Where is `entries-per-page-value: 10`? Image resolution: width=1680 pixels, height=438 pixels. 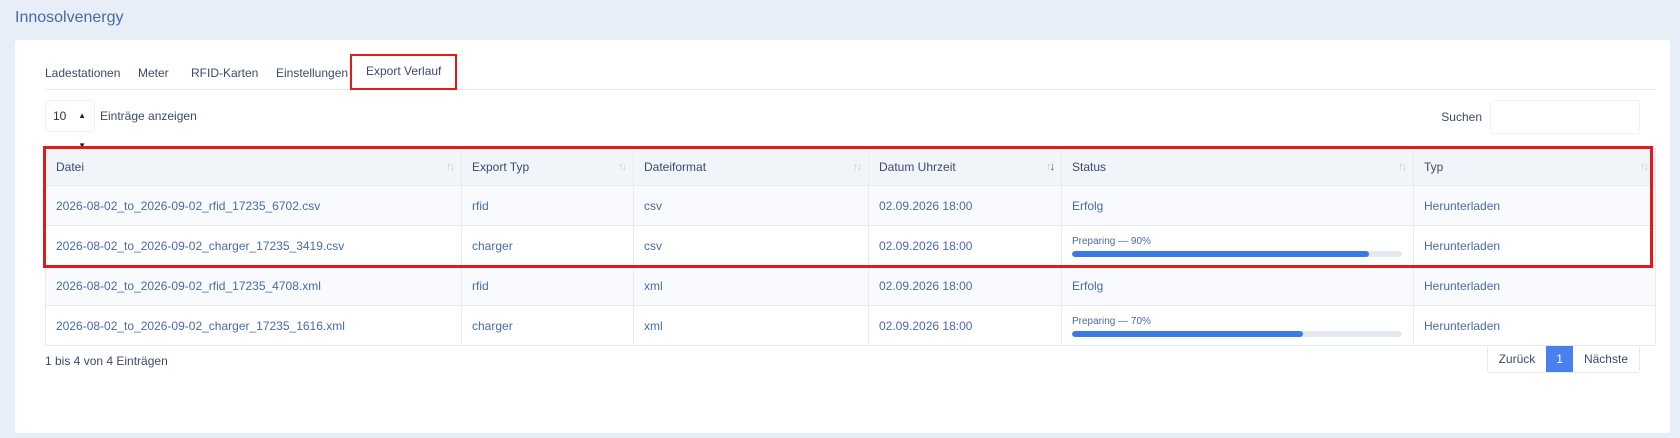
entries-per-page-value: 10 is located at coordinates (60, 116).